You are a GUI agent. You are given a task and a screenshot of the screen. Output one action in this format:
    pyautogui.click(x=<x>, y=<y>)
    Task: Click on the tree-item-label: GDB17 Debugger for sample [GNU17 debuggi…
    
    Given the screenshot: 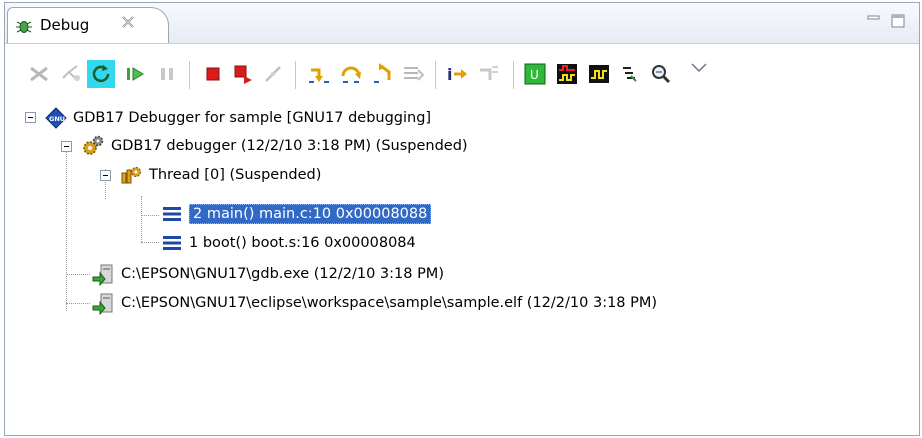 What is the action you would take?
    pyautogui.click(x=252, y=118)
    